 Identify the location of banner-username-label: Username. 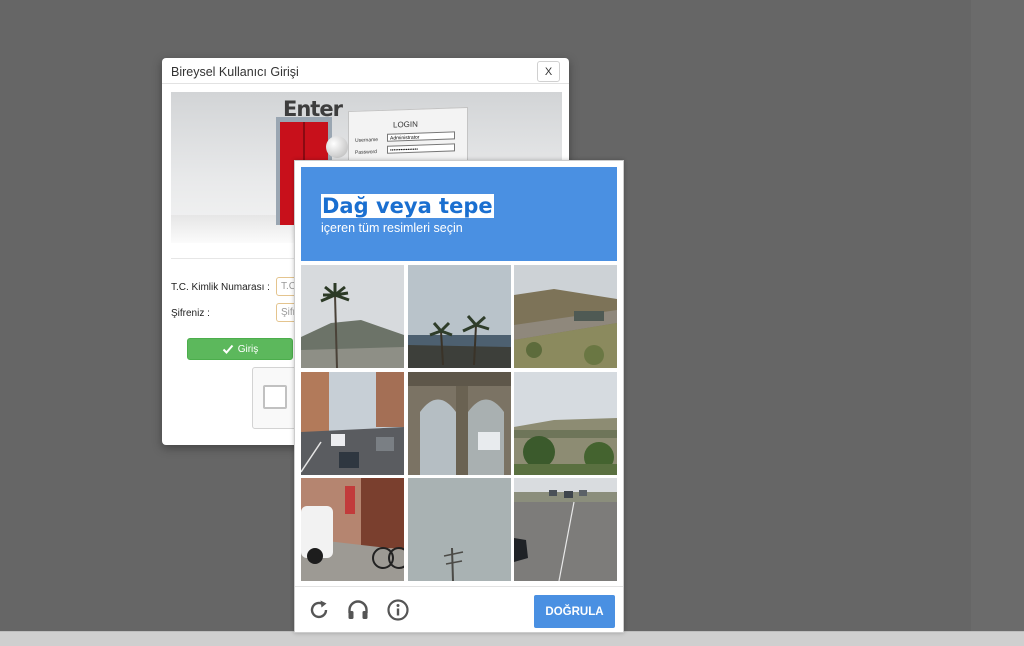
(367, 140).